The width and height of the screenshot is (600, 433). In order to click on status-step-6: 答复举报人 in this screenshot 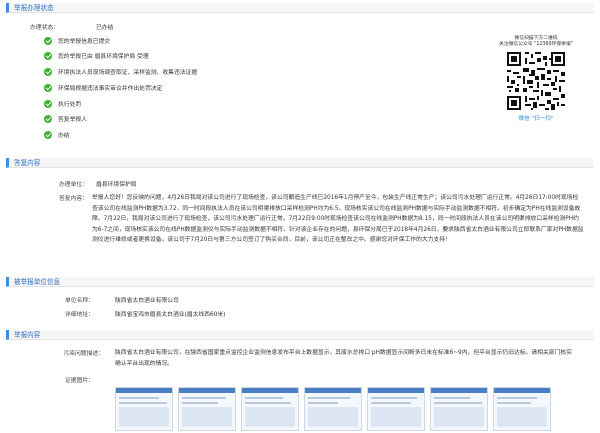, I will do `click(65, 119)`.